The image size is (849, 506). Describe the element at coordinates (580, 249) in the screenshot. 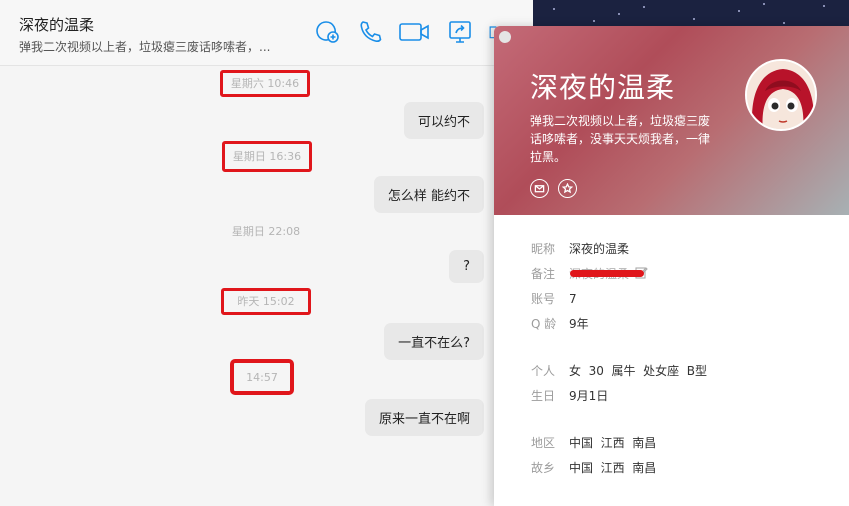

I see `field-nickname: 昵称 深夜的温柔` at that location.